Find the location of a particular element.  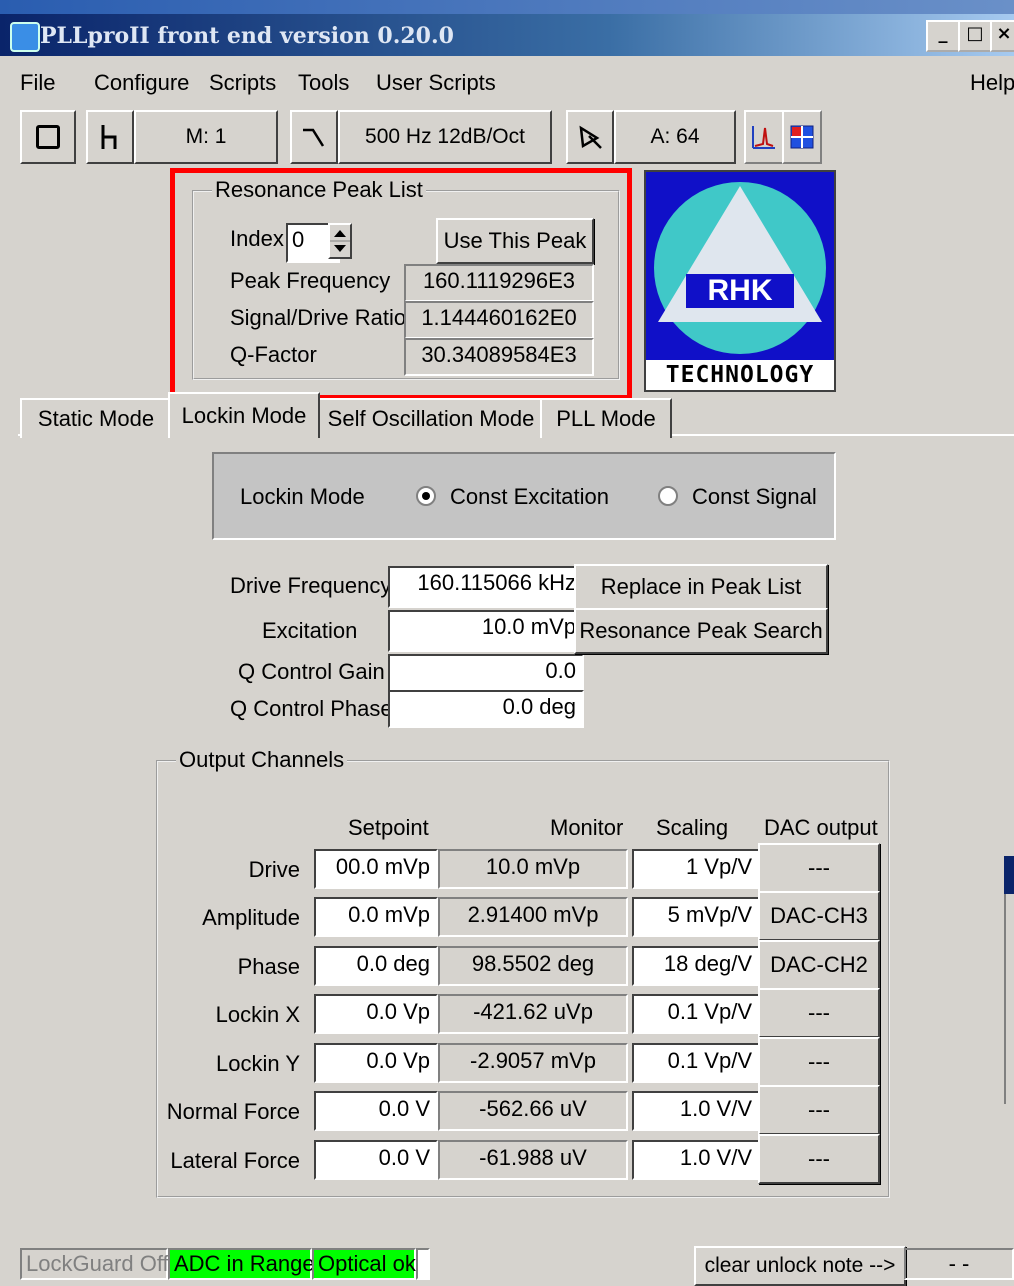

spinner-arrows-icon is located at coordinates (340, 241).